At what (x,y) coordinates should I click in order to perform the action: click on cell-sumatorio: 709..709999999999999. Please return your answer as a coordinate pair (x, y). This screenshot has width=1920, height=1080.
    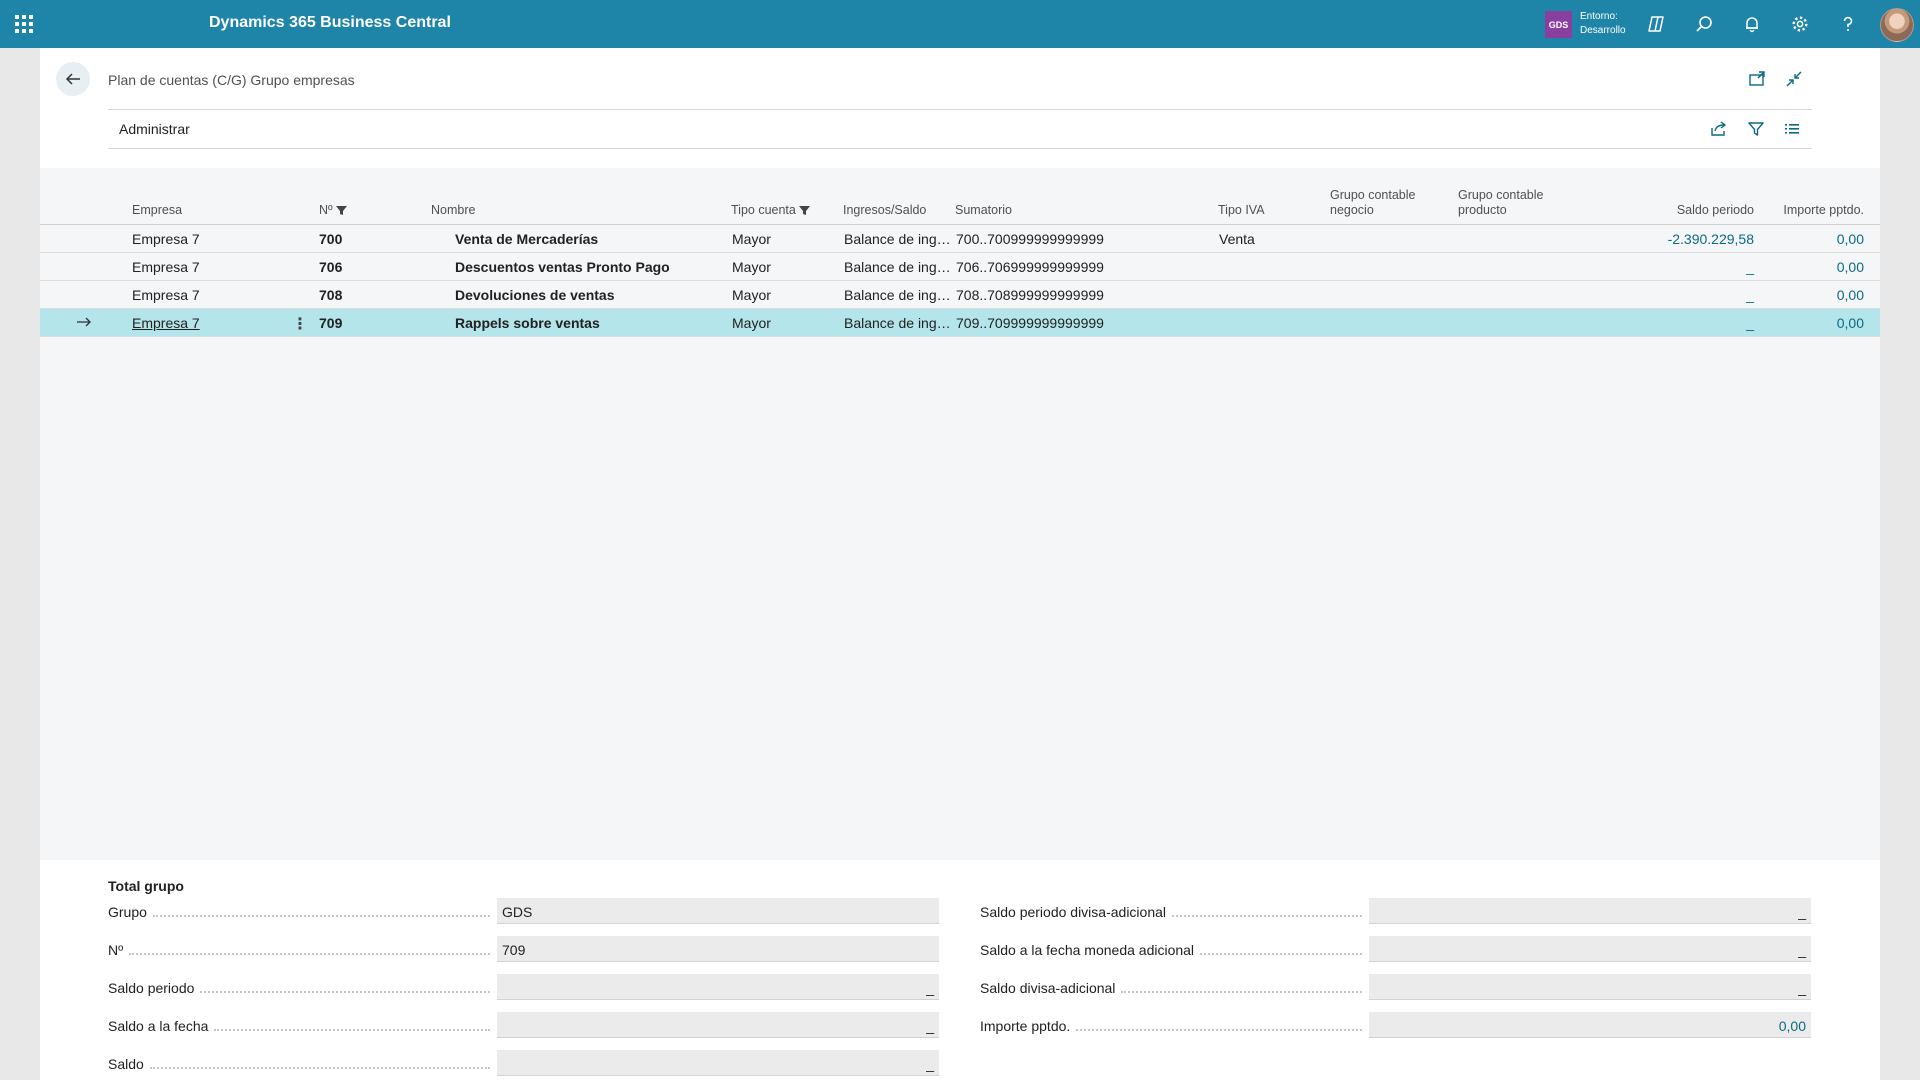
    Looking at the image, I should click on (1030, 323).